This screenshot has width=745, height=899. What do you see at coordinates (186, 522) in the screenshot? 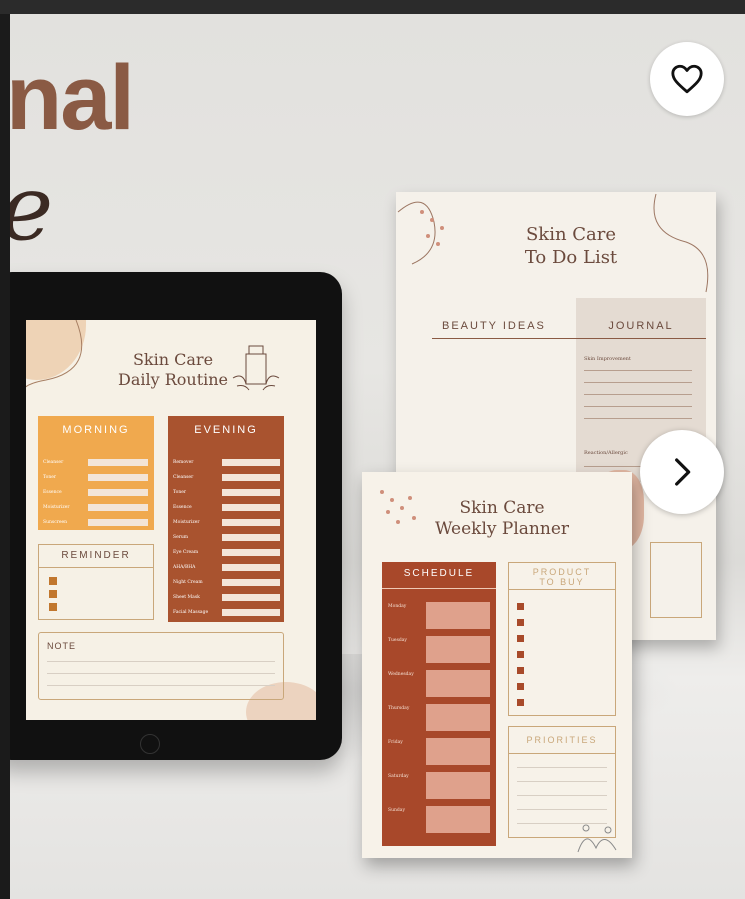
I see `evening-item: Moisturizer` at bounding box center [186, 522].